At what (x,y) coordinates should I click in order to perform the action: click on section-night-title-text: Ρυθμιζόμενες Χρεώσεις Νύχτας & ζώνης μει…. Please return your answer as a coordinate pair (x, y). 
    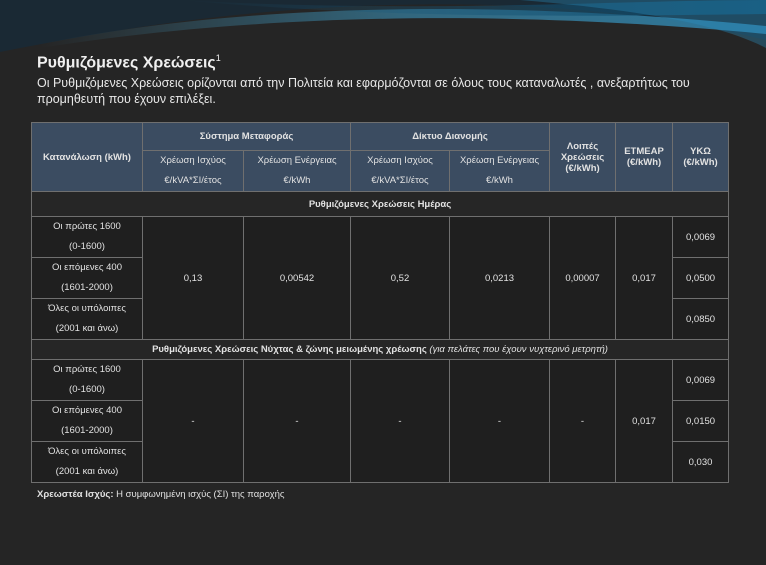
    Looking at the image, I should click on (289, 349).